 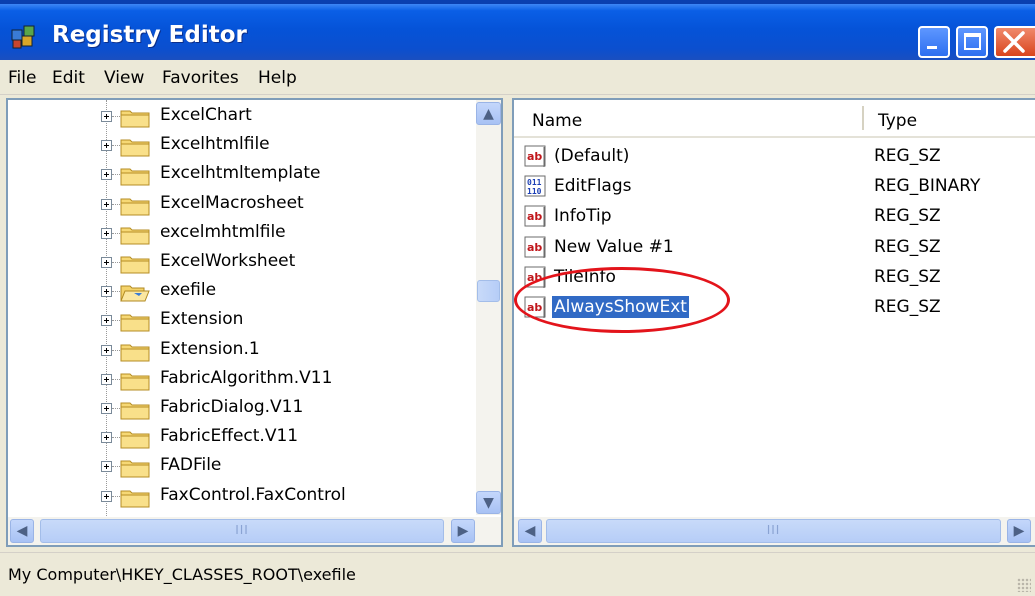 I want to click on value-row: ab AlwaysShowExt REG_SZ, so click(x=774, y=308).